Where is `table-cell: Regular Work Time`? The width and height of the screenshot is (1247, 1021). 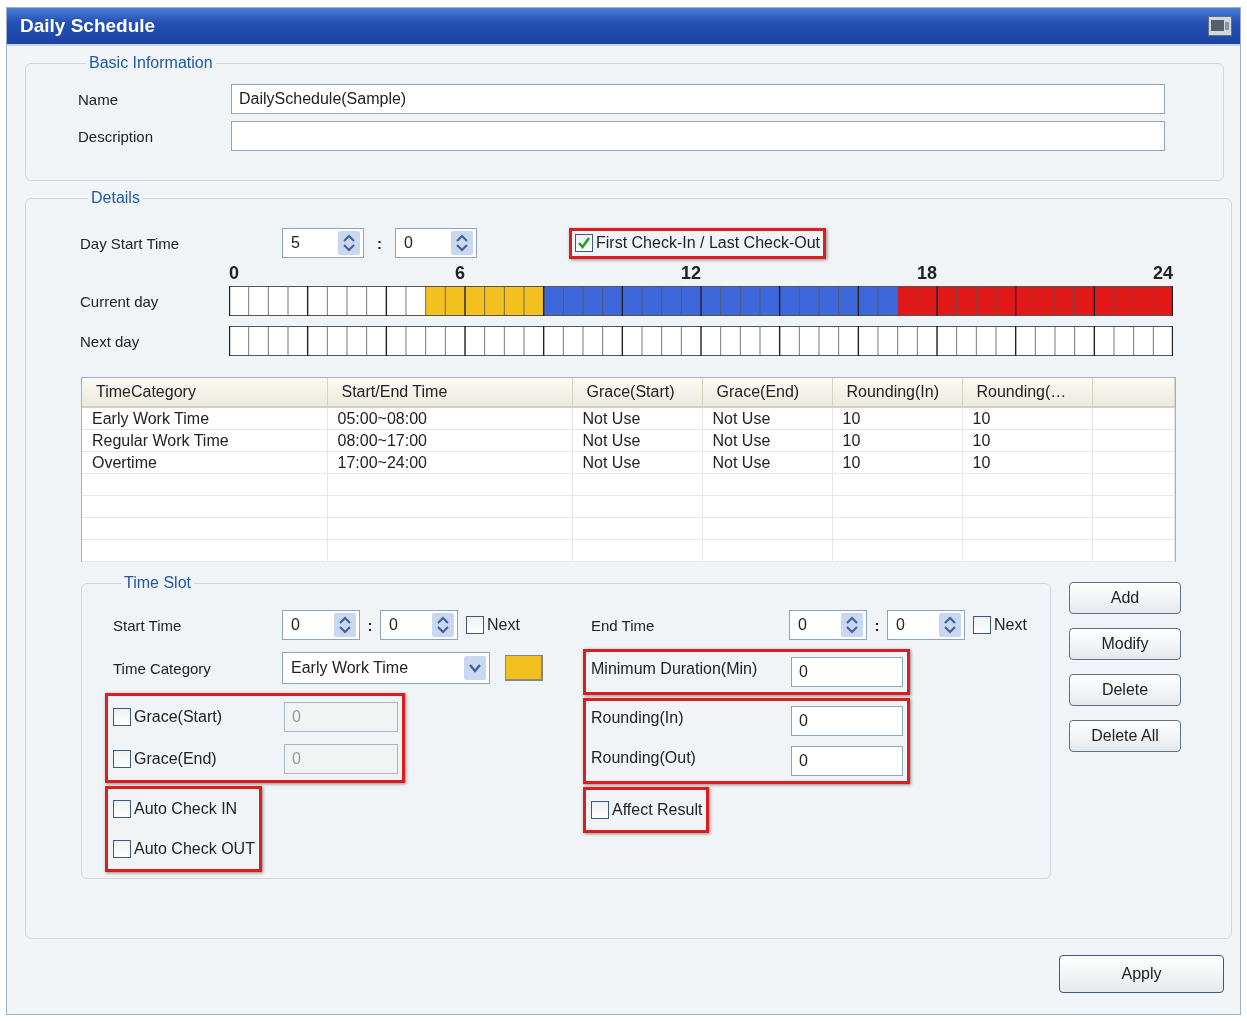 table-cell: Regular Work Time is located at coordinates (204, 440).